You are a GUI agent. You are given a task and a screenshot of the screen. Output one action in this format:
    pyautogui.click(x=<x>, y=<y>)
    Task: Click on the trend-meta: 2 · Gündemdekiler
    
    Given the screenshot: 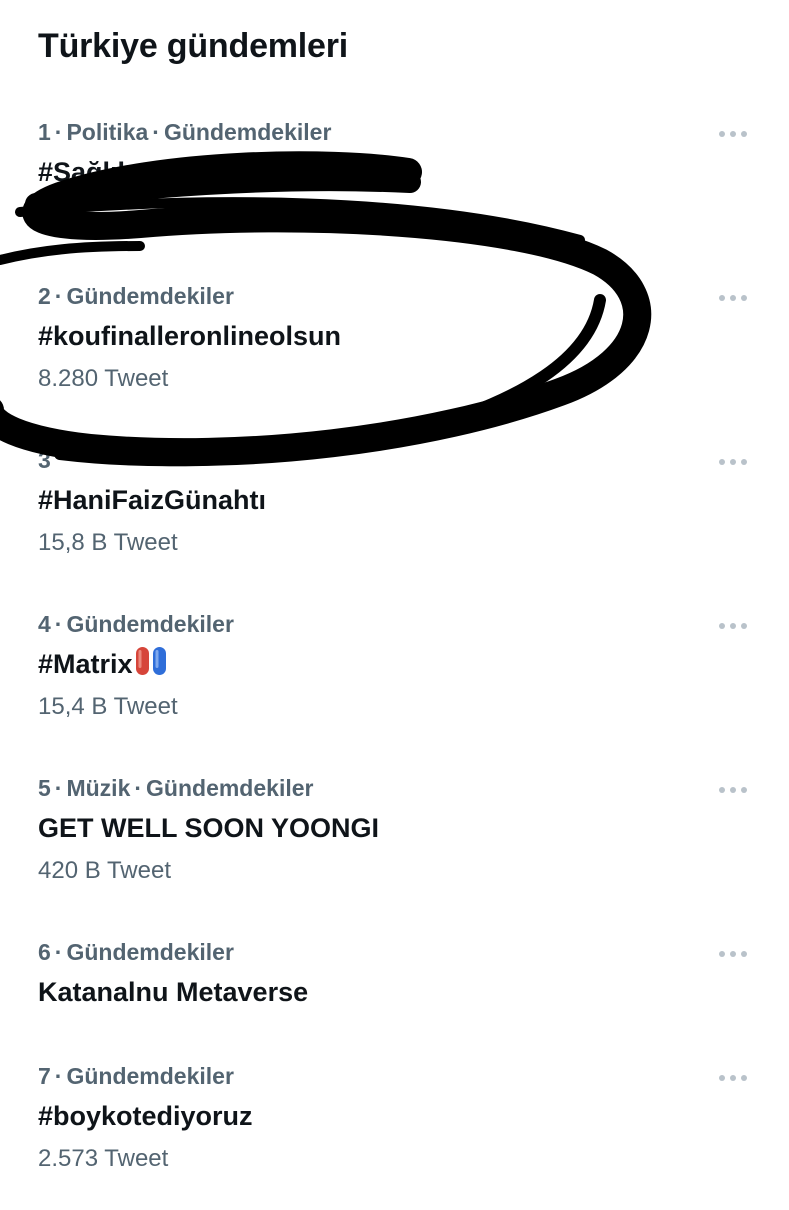 What is the action you would take?
    pyautogui.click(x=136, y=296)
    